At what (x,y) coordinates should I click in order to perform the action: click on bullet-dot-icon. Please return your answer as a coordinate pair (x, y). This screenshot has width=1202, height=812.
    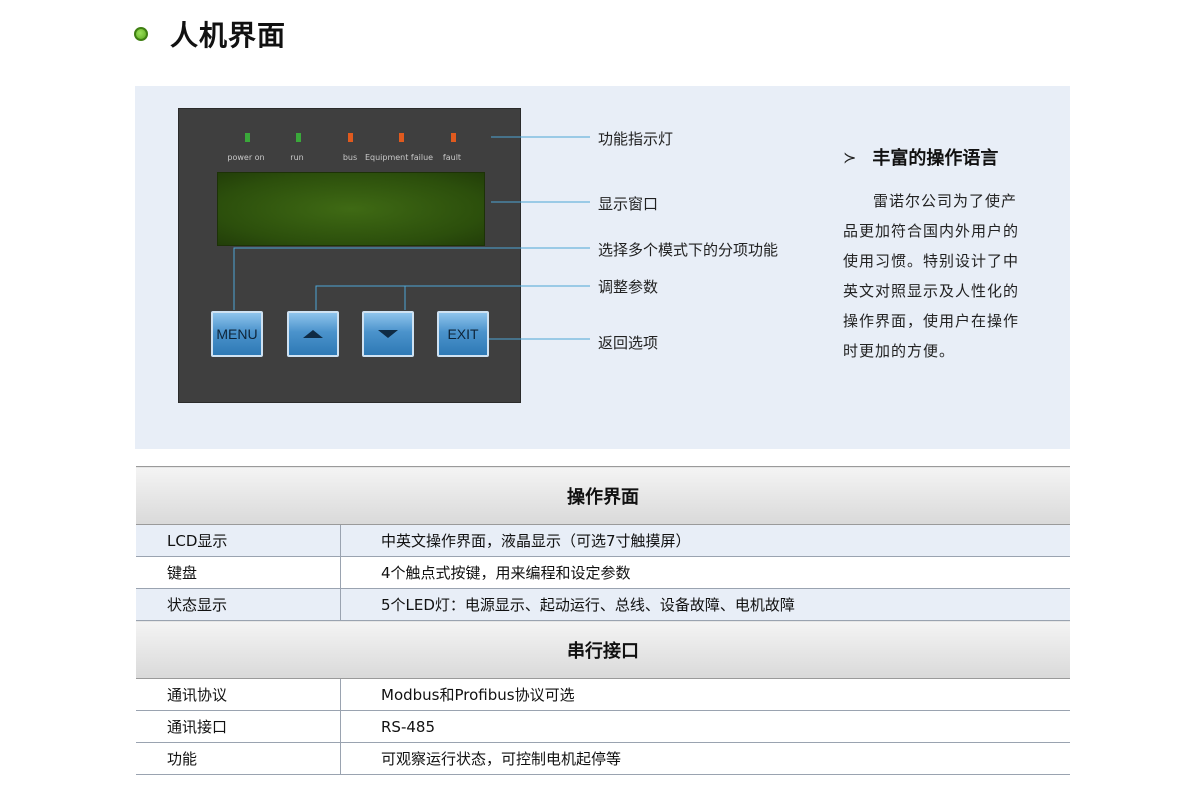
    Looking at the image, I should click on (141, 34).